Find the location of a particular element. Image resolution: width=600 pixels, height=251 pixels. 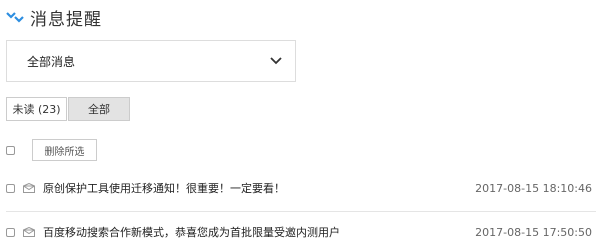

message-tabs: 未读 (23) 全部 is located at coordinates (68, 109).